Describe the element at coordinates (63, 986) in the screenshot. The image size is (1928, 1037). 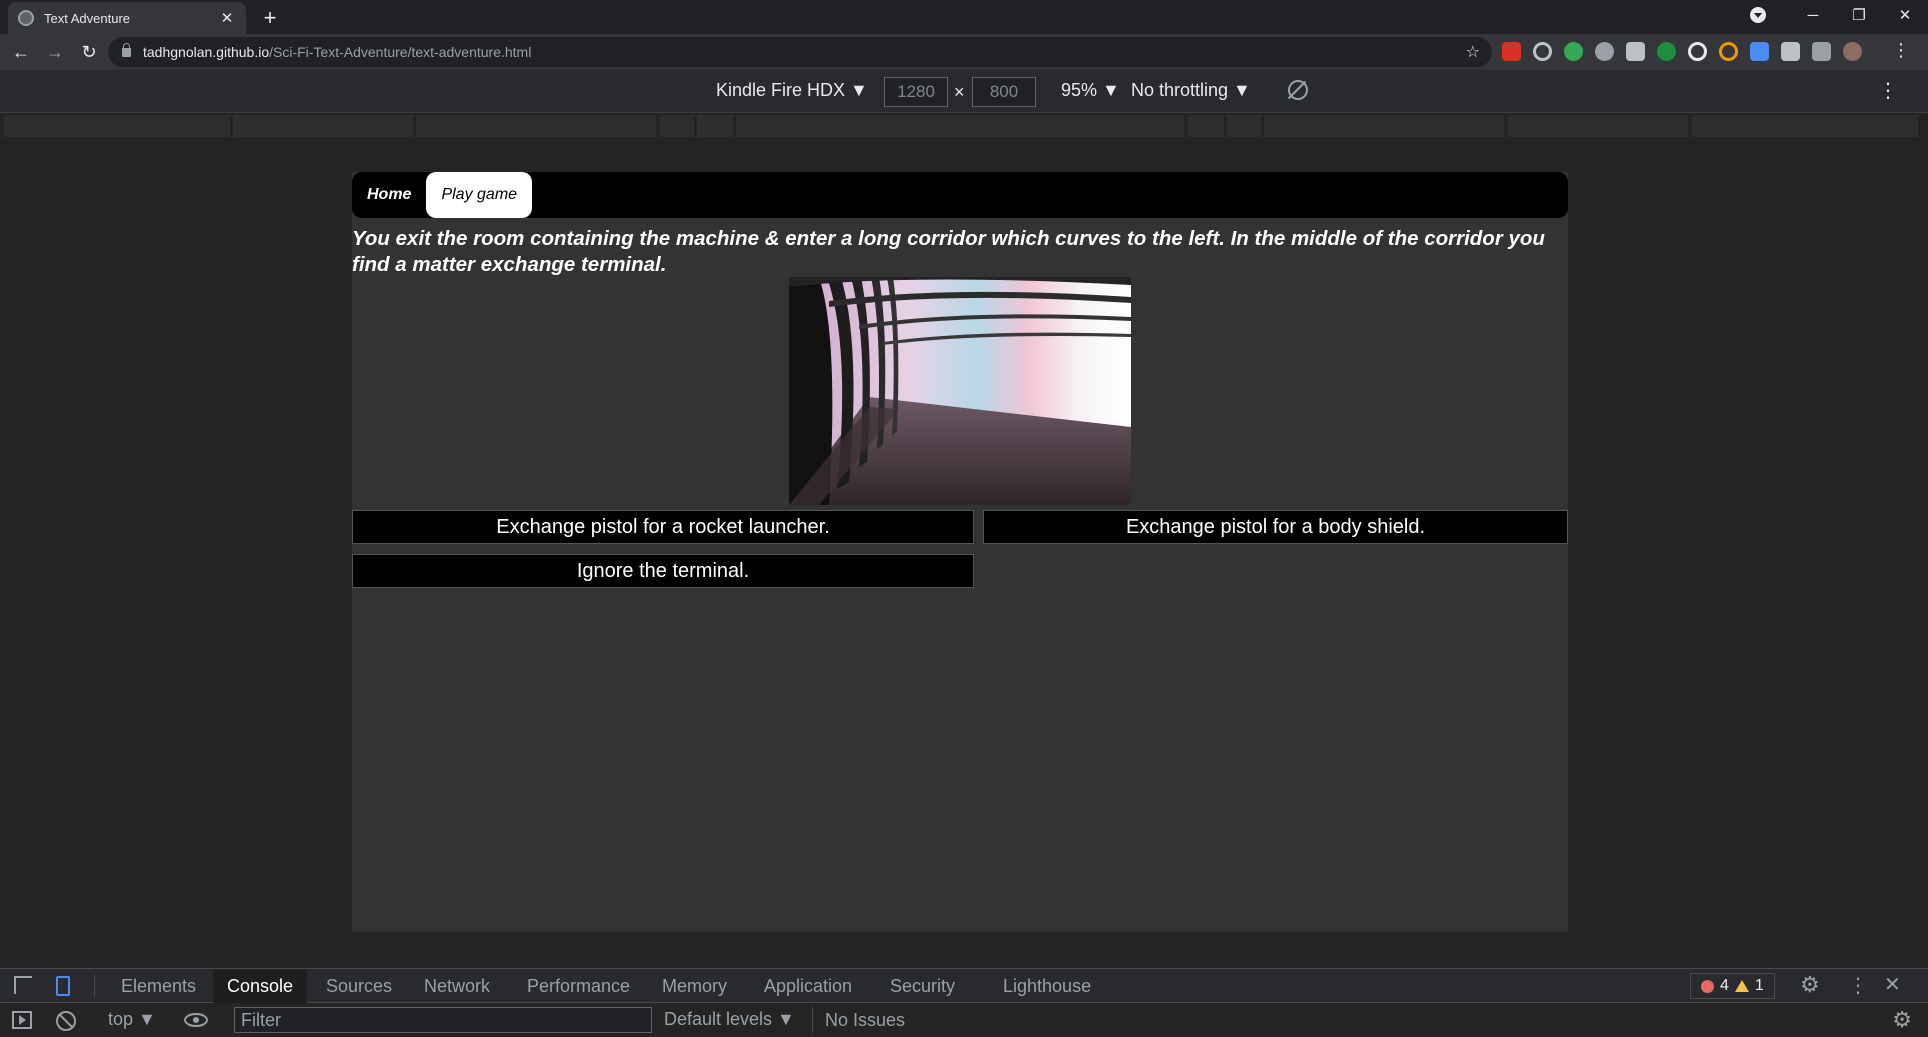
I see `device-toggle-icon` at that location.